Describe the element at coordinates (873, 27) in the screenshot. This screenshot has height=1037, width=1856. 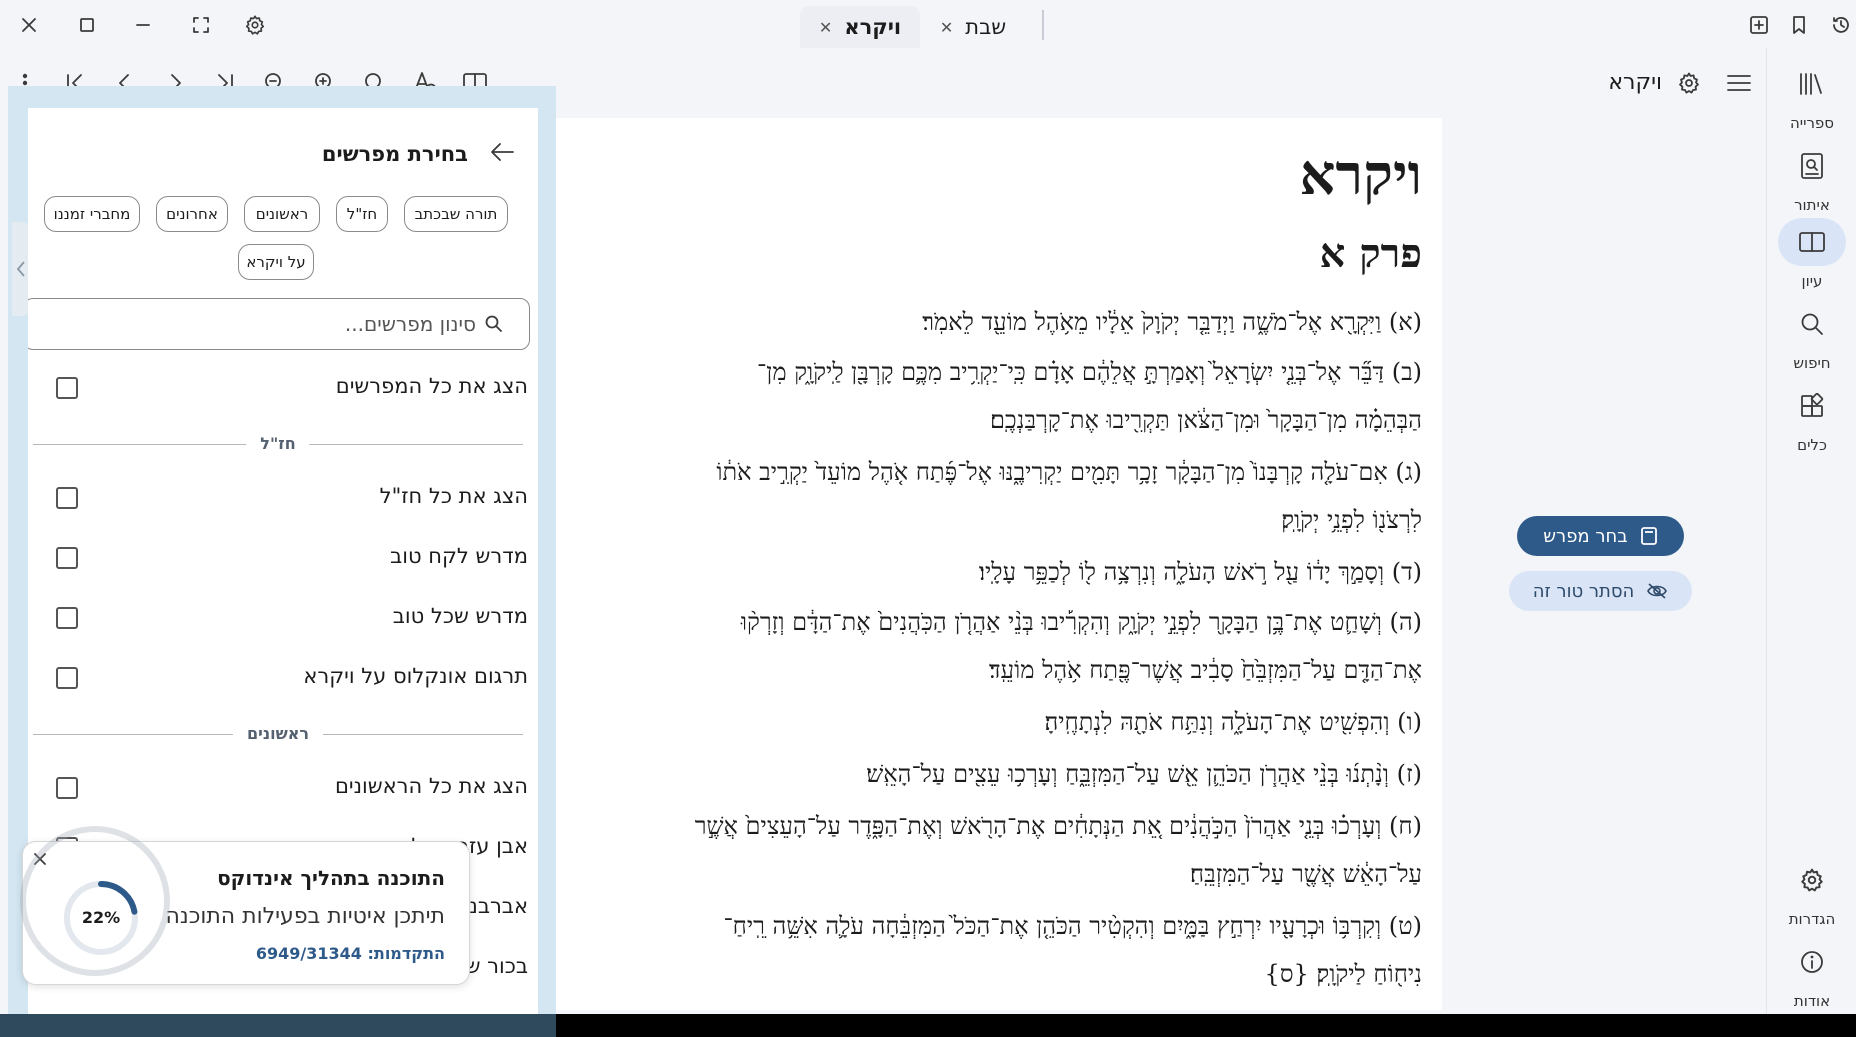
I see `tab-label: ויקרא` at that location.